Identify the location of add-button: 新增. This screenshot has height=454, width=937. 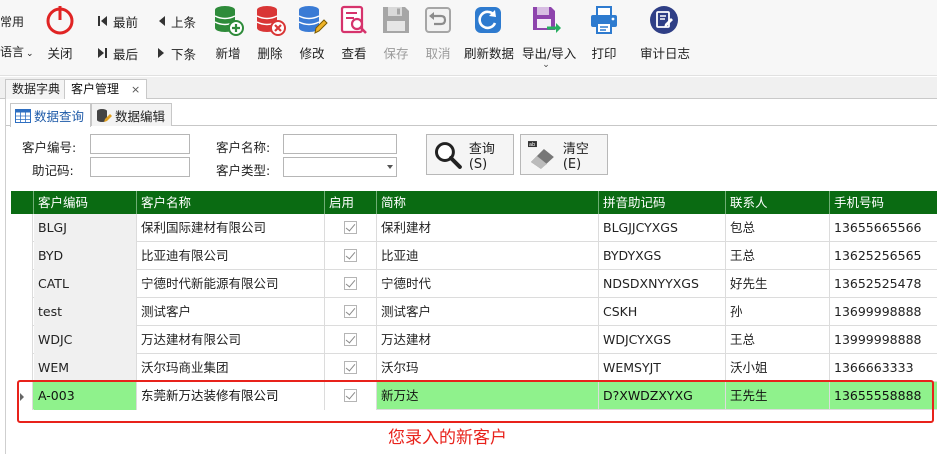
(228, 33).